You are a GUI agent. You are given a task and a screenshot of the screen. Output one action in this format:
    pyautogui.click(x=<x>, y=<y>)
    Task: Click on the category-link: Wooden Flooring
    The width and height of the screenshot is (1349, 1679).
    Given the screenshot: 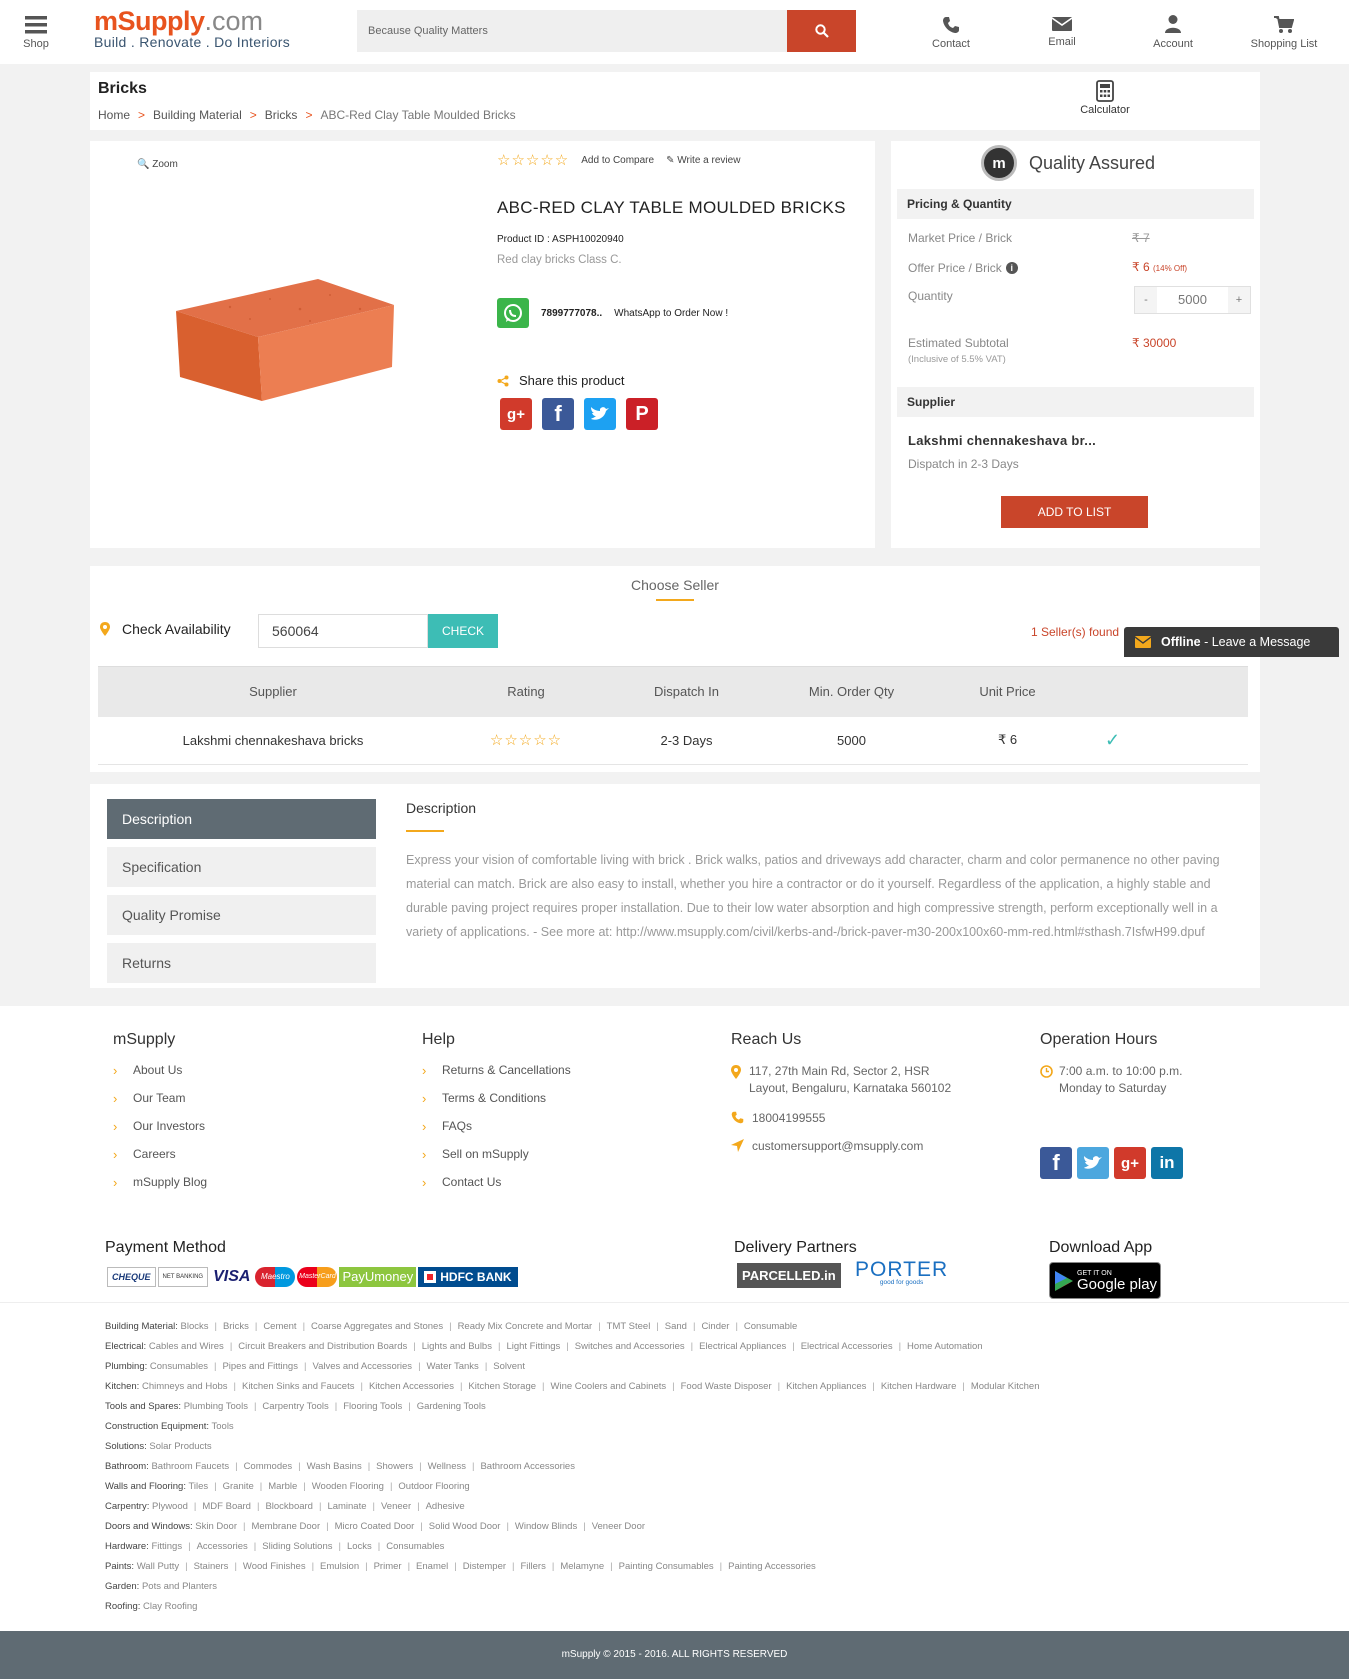 What is the action you would take?
    pyautogui.click(x=348, y=1486)
    